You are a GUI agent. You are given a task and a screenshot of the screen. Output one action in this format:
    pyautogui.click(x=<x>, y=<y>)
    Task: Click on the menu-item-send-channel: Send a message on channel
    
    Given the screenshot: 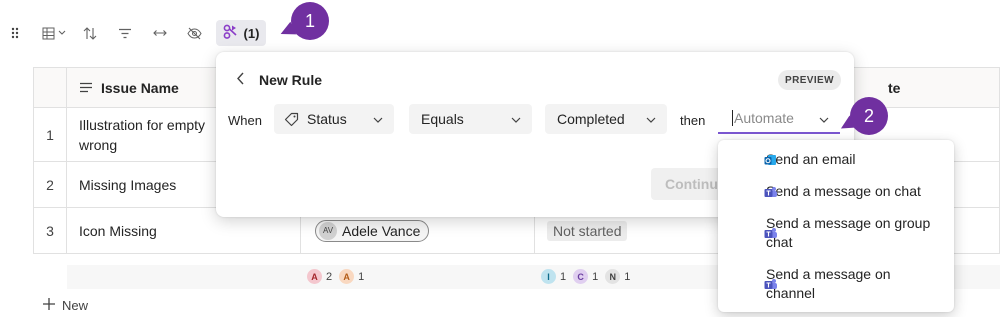 What is the action you would take?
    pyautogui.click(x=832, y=284)
    